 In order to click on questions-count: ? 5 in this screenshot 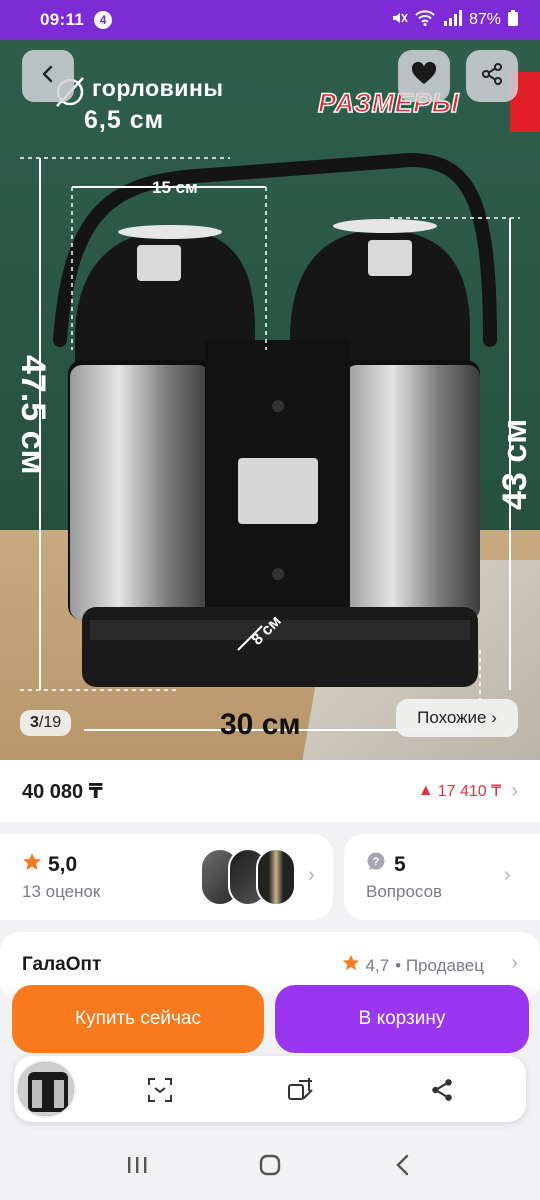, I will do `click(386, 865)`.